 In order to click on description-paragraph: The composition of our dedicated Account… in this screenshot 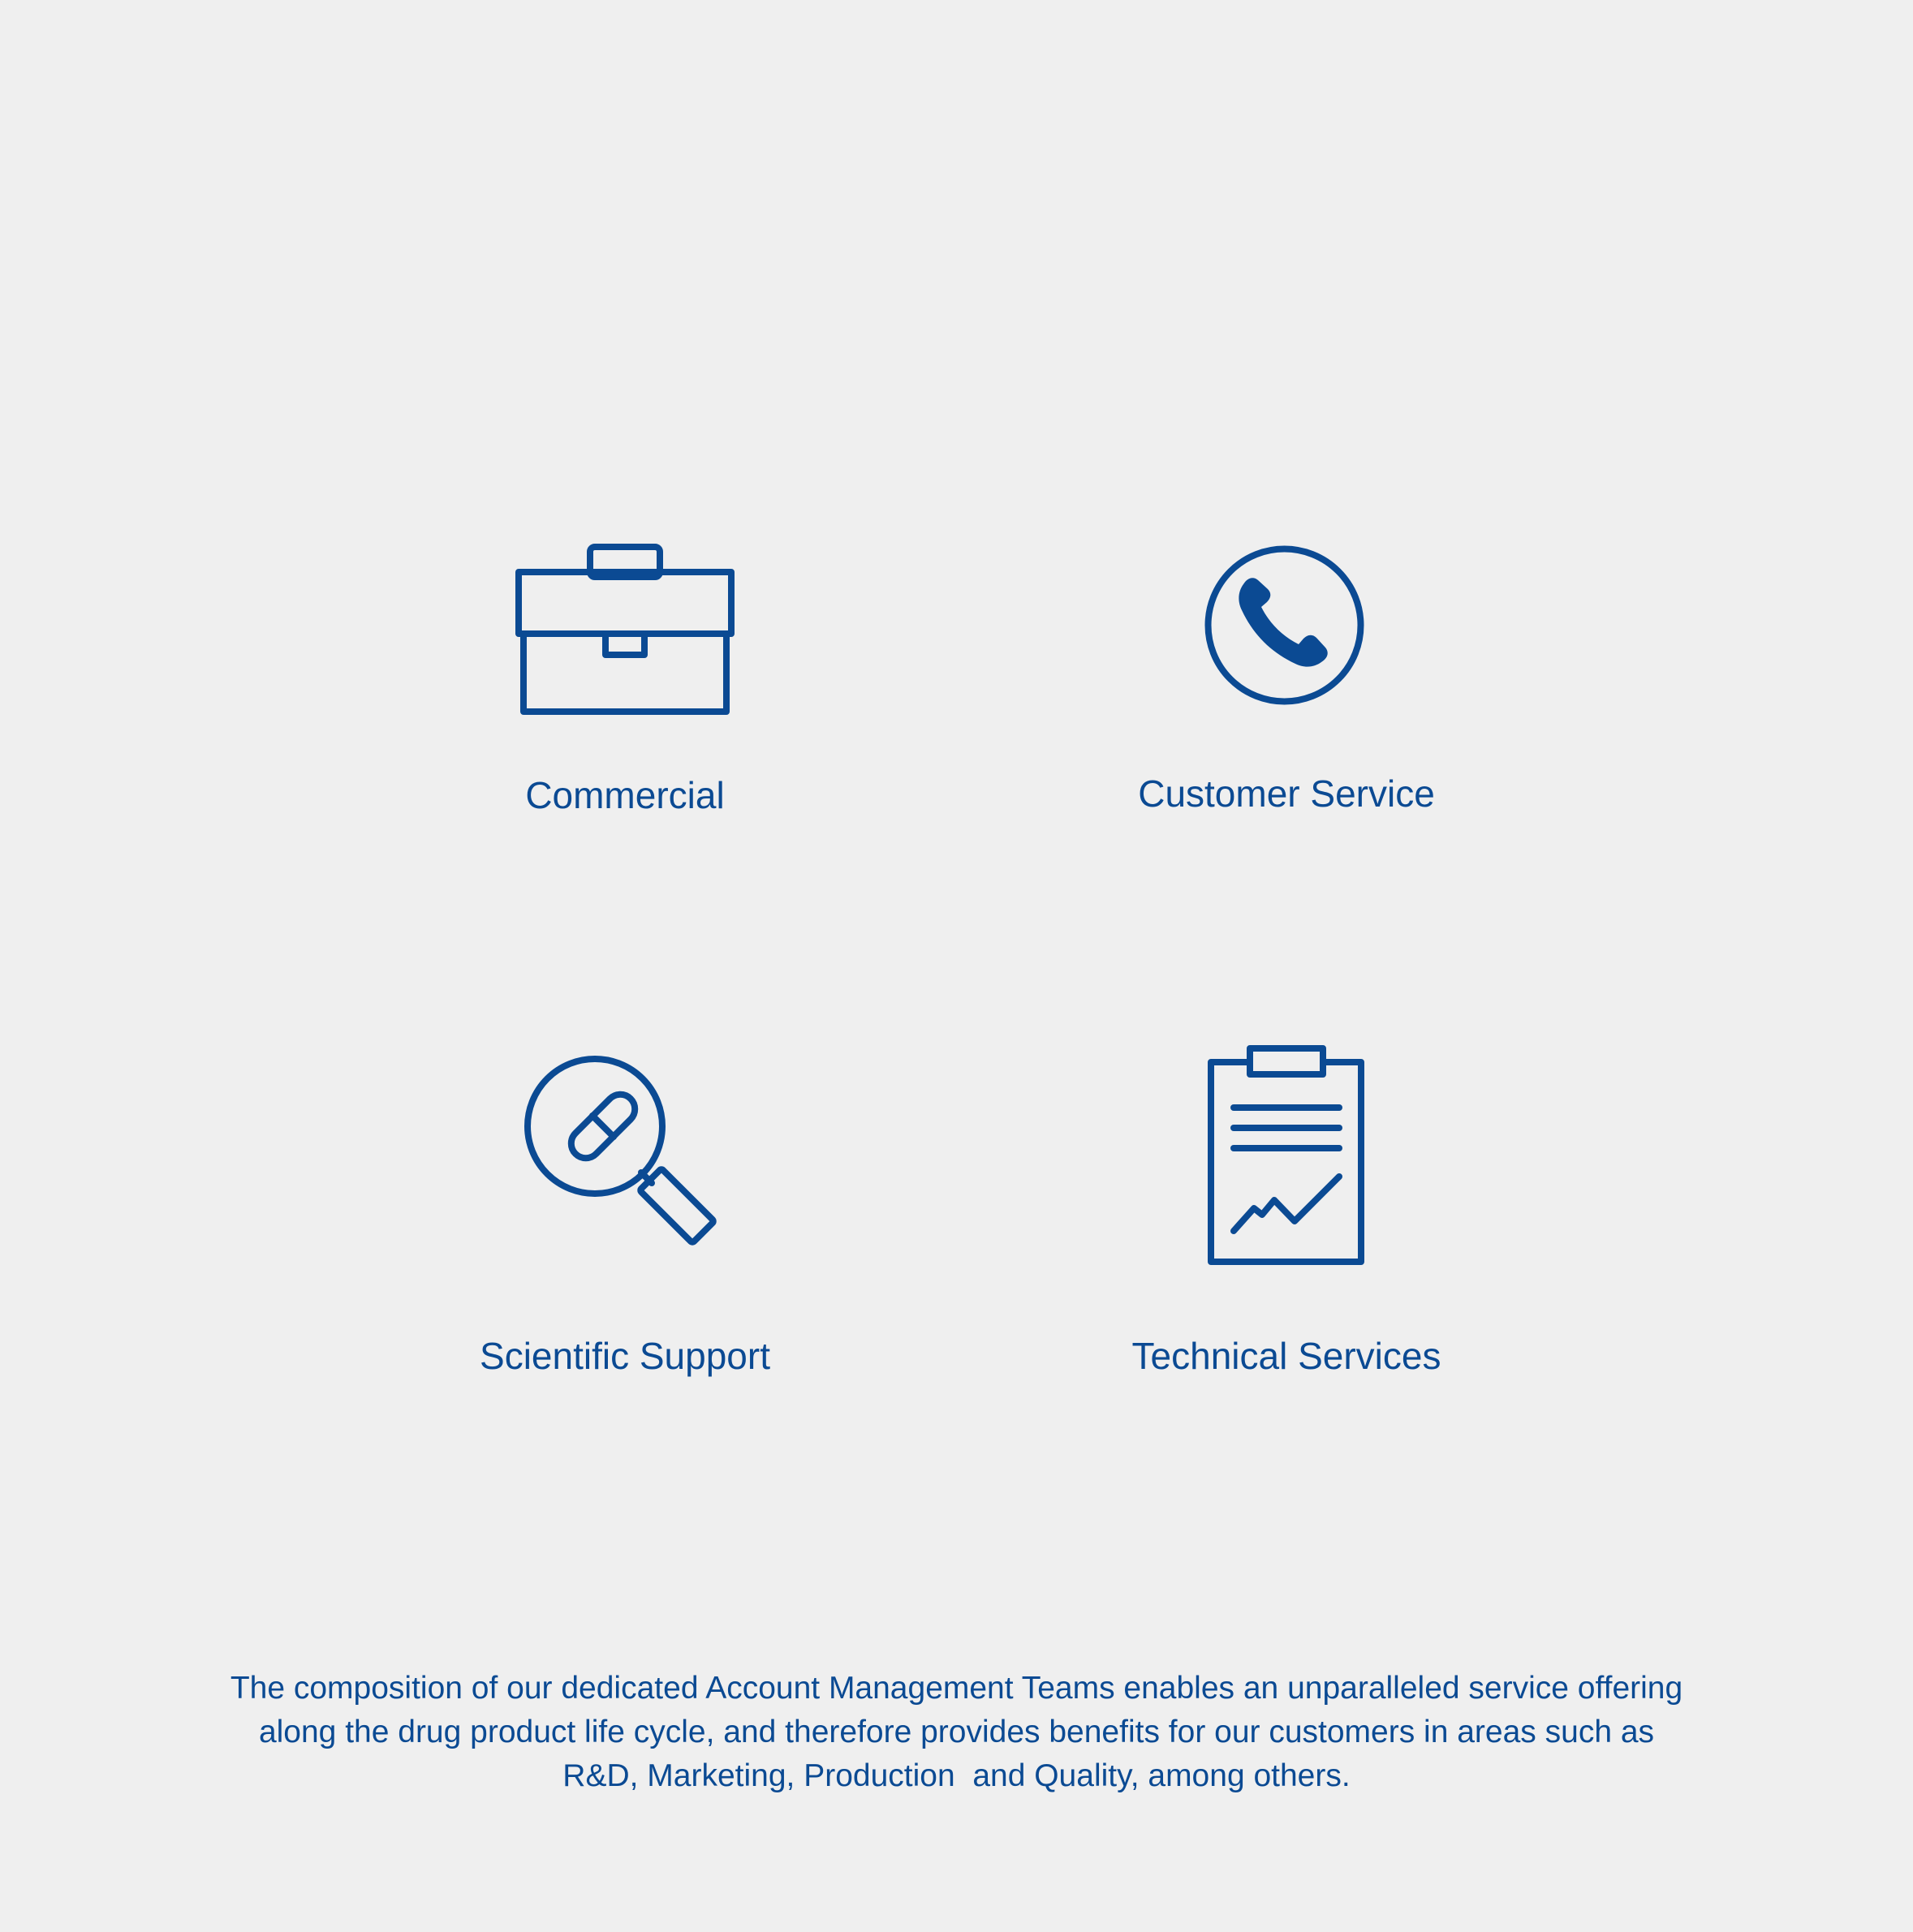, I will do `click(956, 1732)`.